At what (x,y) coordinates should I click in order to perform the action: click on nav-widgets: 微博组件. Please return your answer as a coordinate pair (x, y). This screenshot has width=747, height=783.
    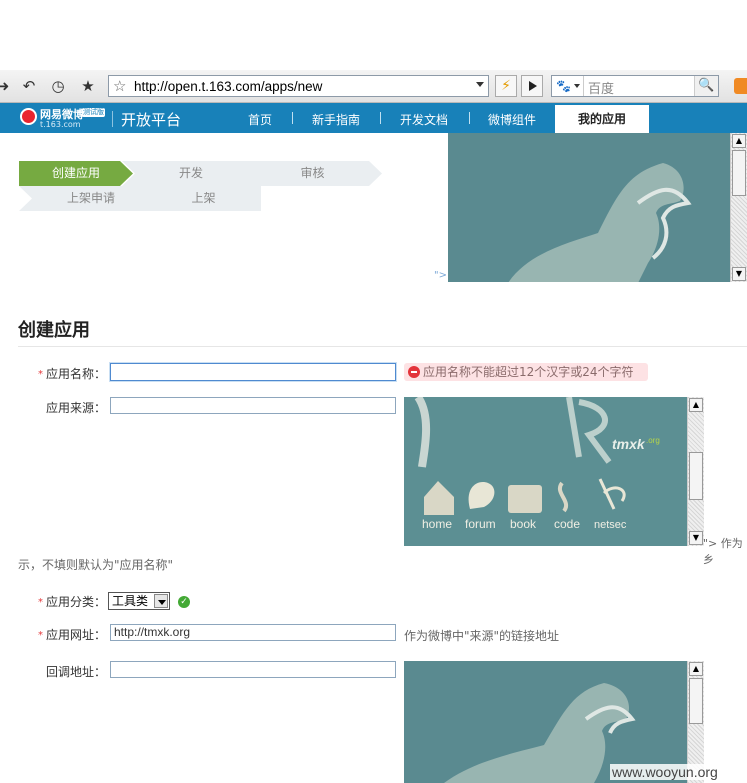
    Looking at the image, I should click on (512, 119).